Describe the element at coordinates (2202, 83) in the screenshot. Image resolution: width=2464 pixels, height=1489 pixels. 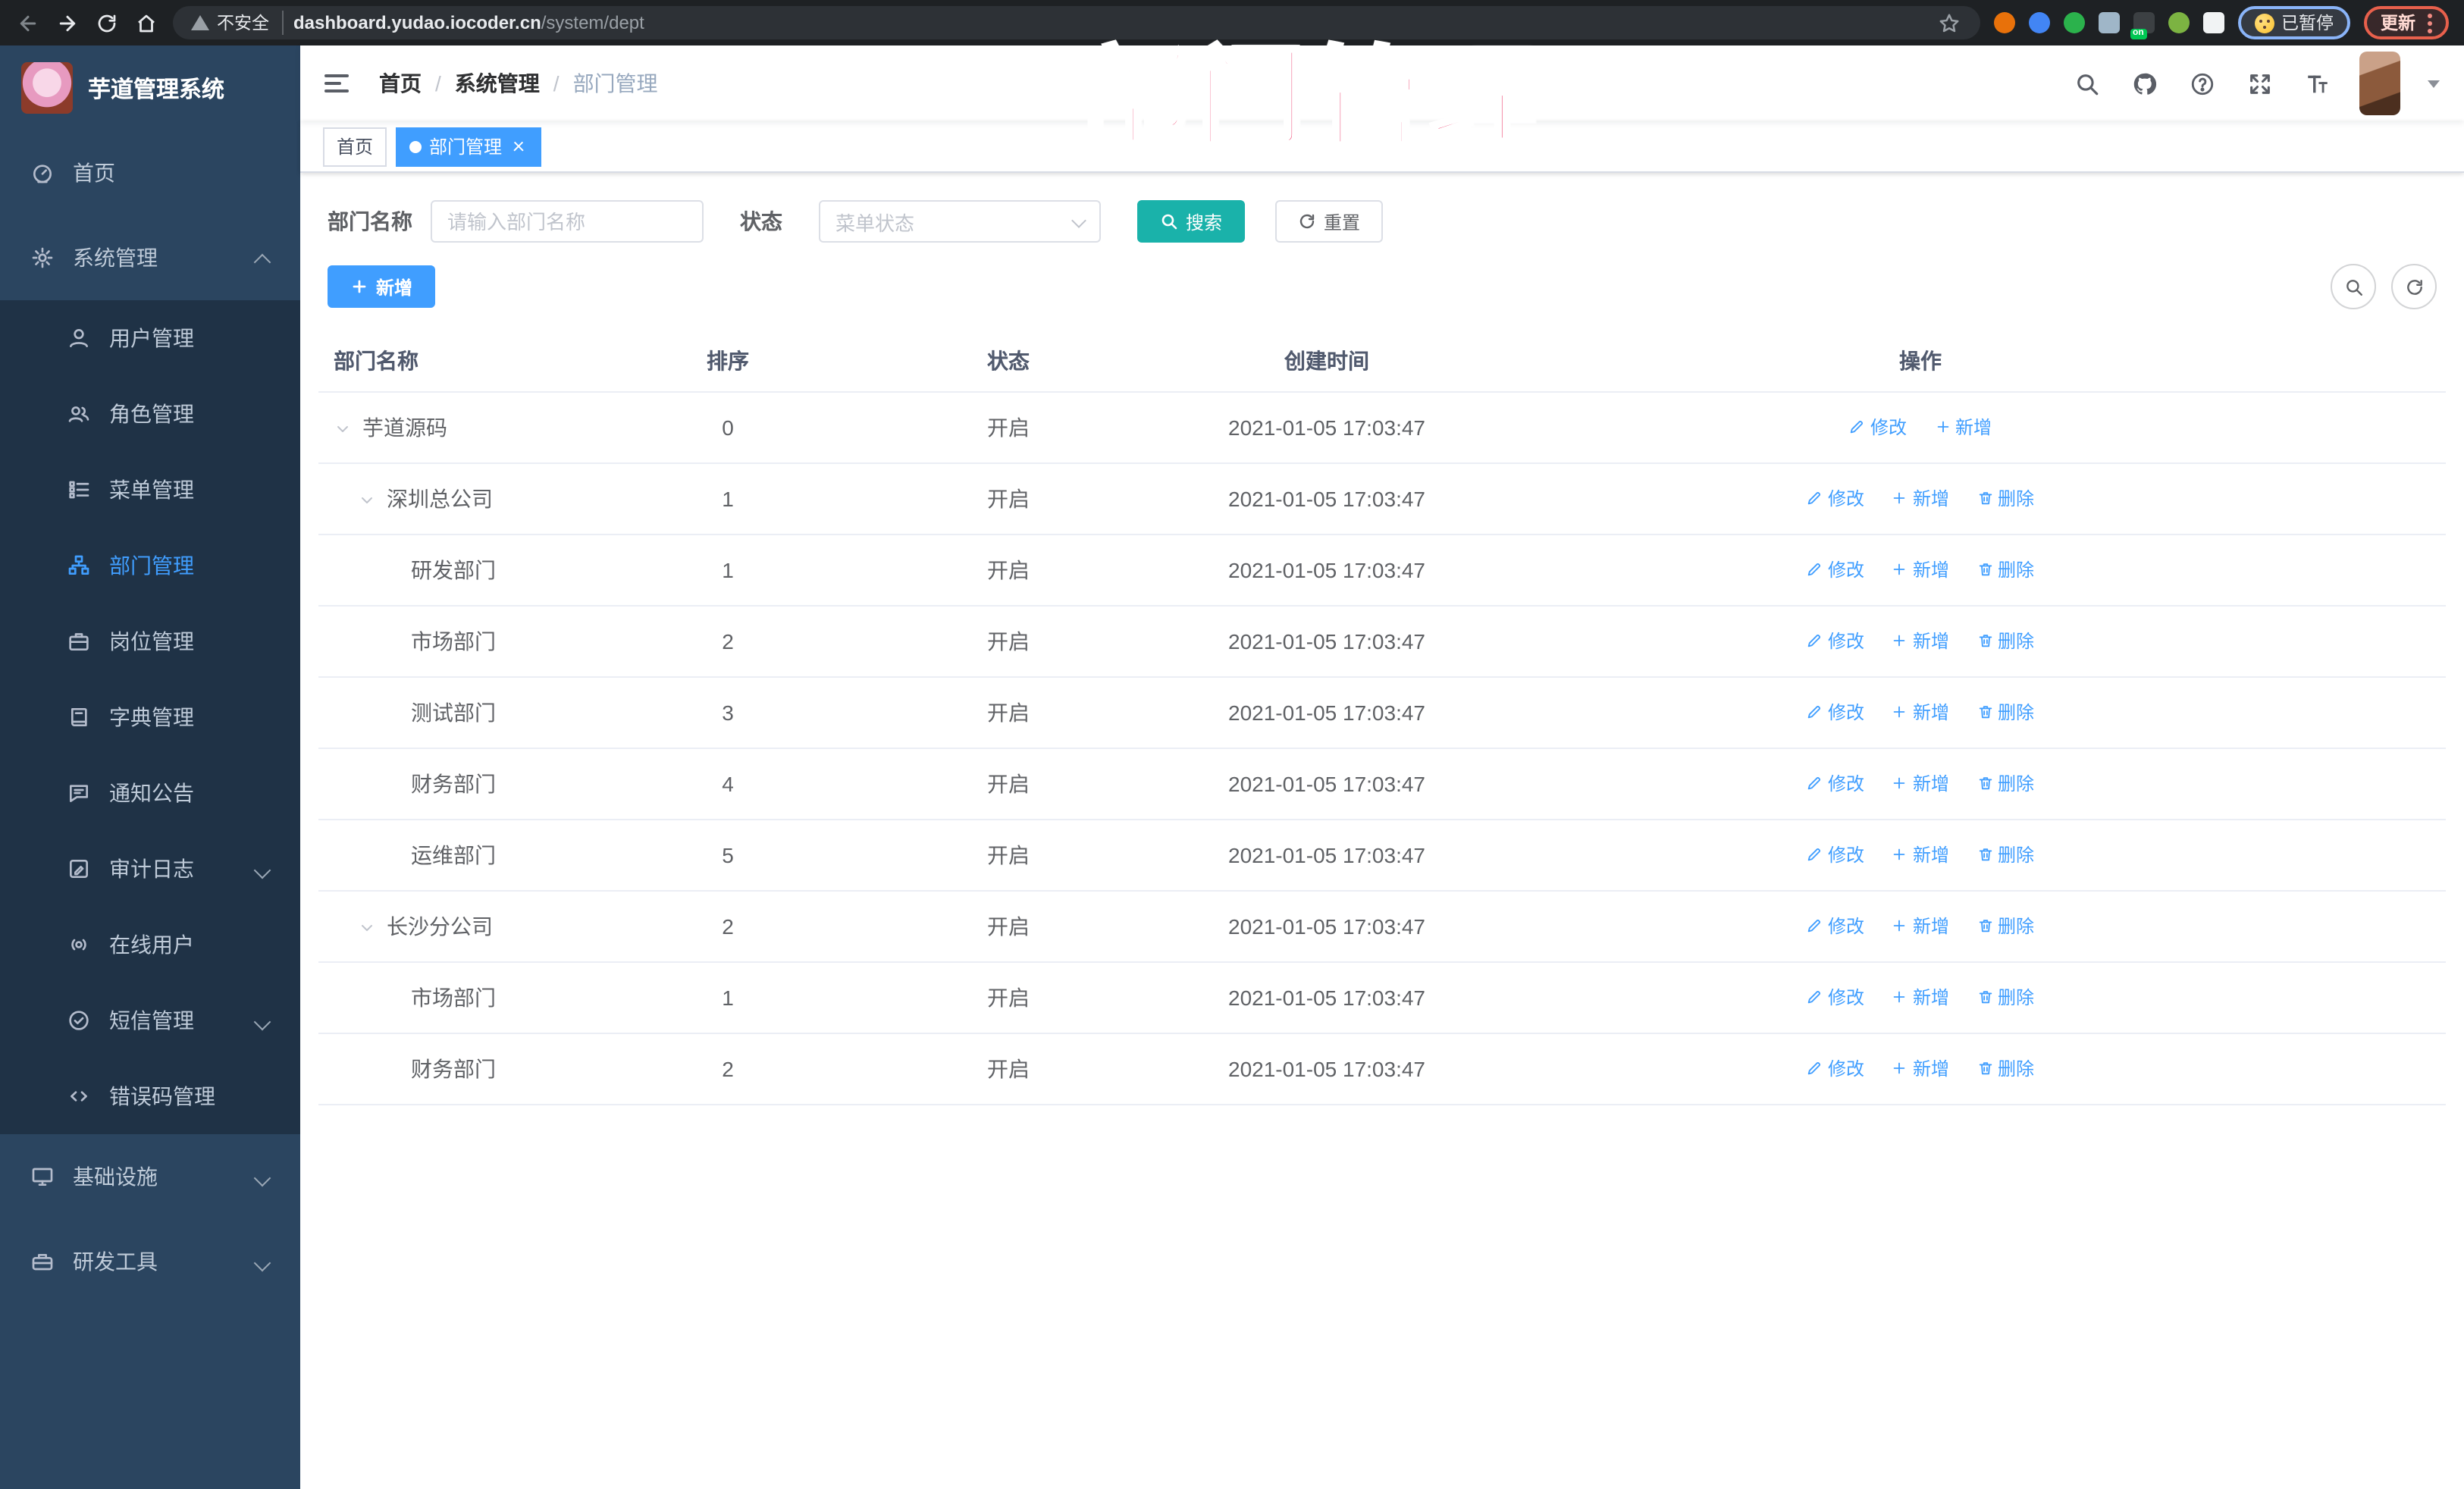
I see `help-icon` at that location.